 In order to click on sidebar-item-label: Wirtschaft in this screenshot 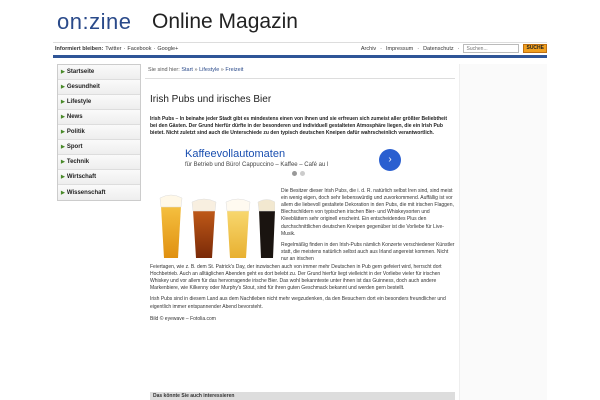, I will do `click(81, 177)`.